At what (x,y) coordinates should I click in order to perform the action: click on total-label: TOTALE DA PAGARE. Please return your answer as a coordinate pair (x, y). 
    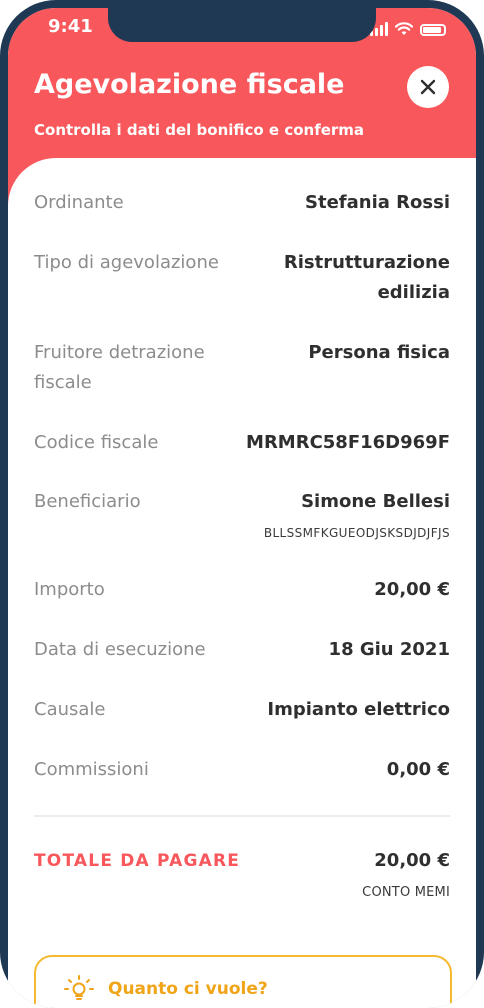
    Looking at the image, I should click on (137, 861).